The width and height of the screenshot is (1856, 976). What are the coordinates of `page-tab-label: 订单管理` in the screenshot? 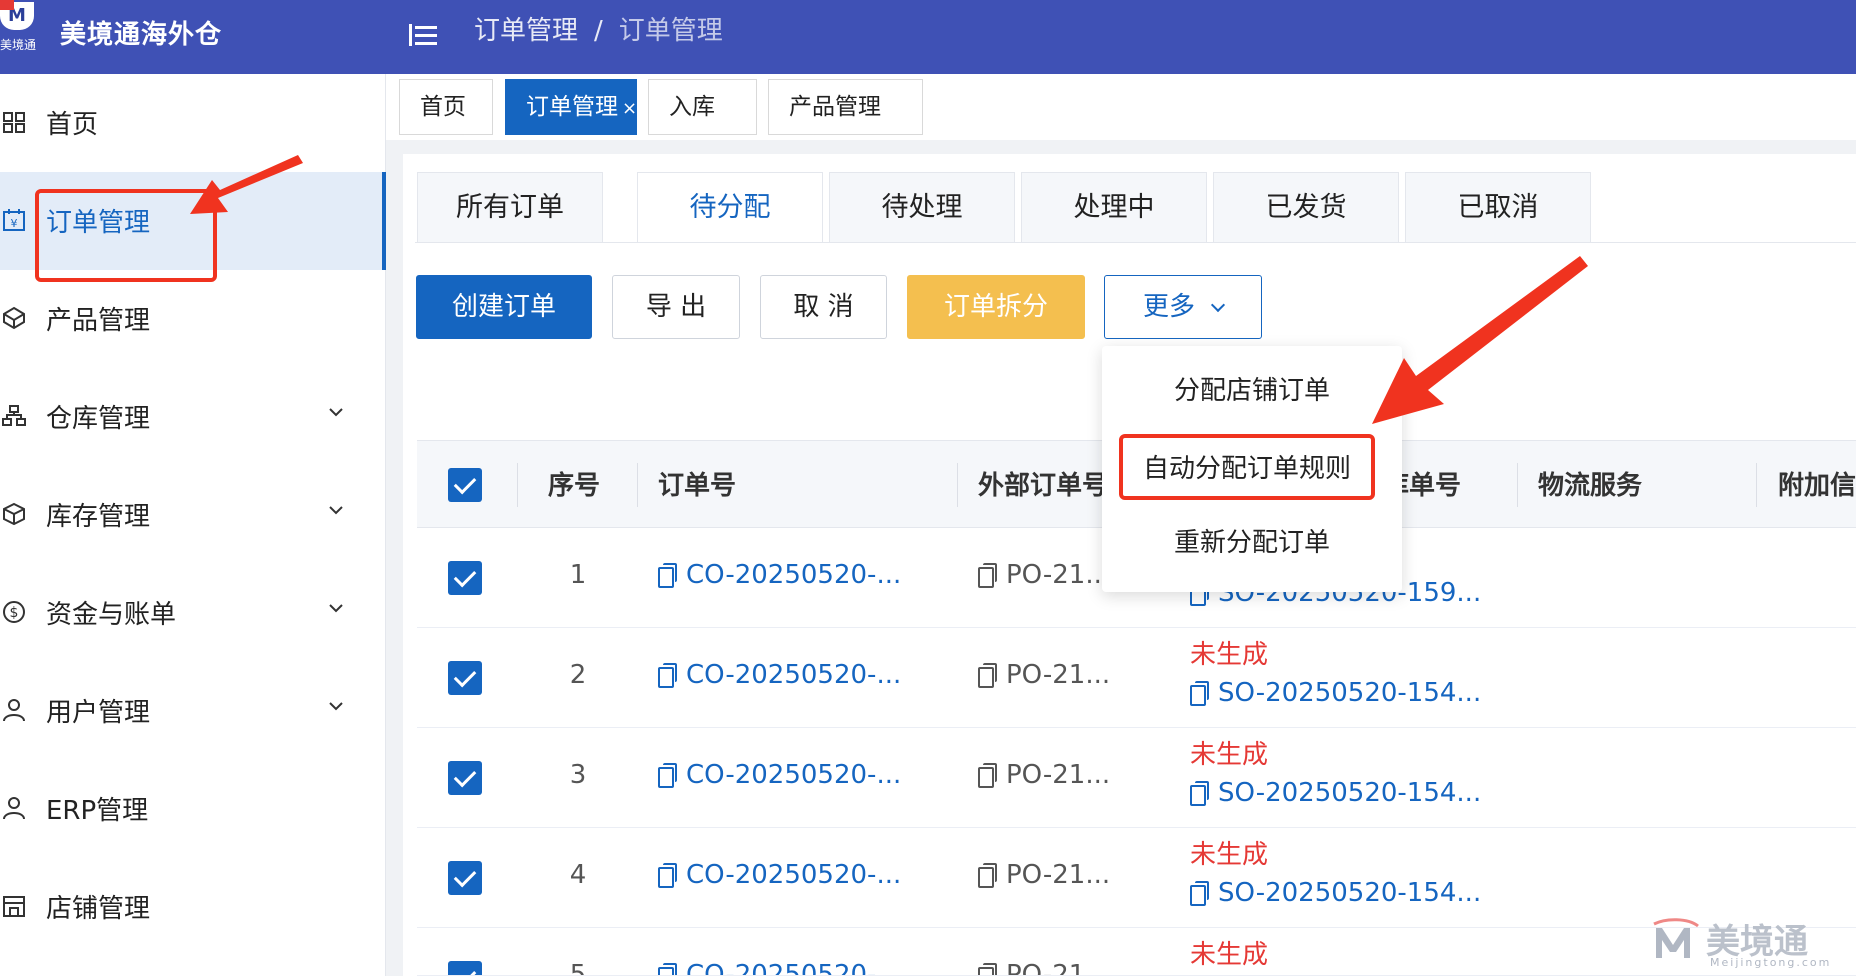 It's located at (572, 107).